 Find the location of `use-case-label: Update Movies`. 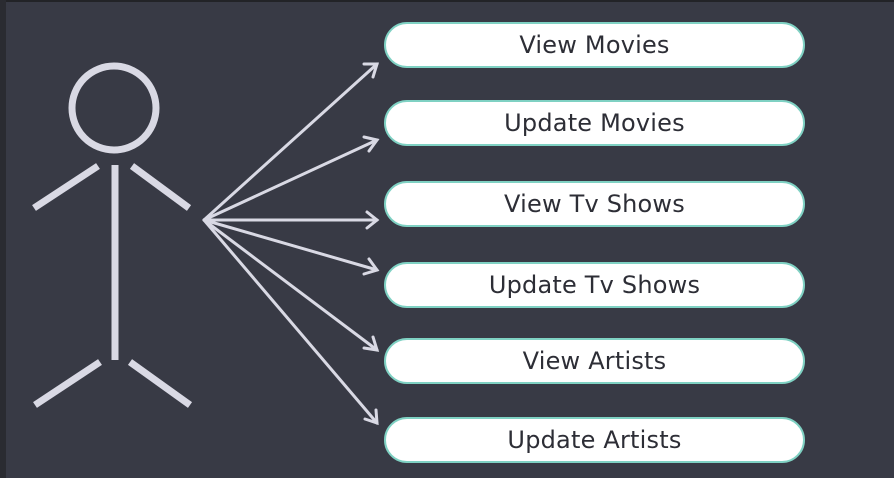

use-case-label: Update Movies is located at coordinates (594, 123).